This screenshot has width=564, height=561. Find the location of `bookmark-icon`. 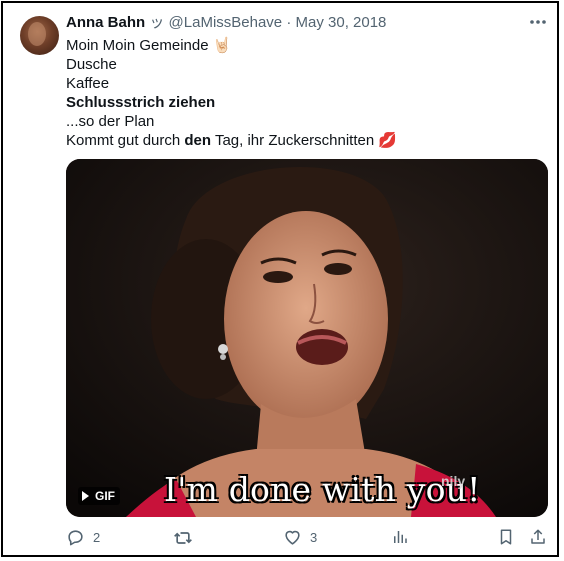

bookmark-icon is located at coordinates (506, 537).